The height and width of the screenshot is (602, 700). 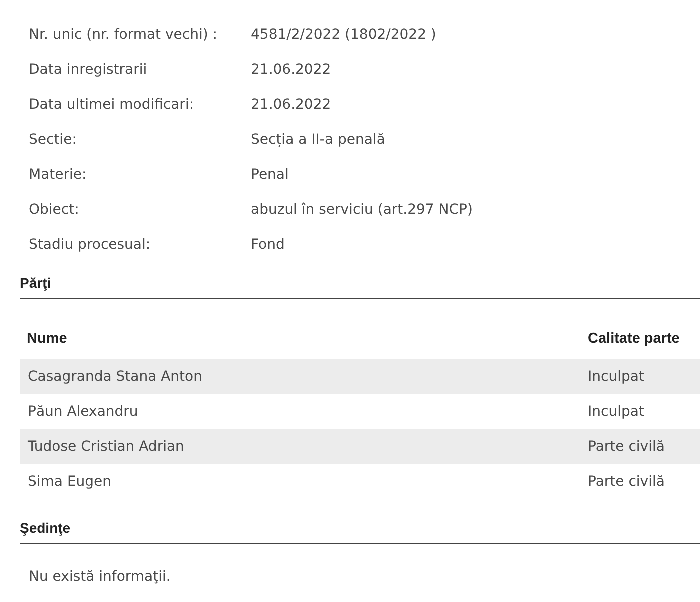 What do you see at coordinates (106, 446) in the screenshot?
I see `table-cell-text: Tudose Cristian Adrian` at bounding box center [106, 446].